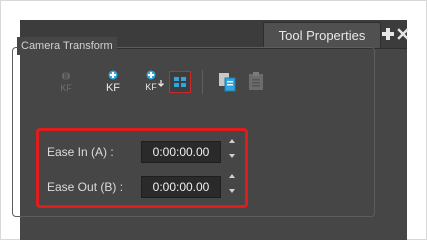  I want to click on delete-keyframe-icon: KF, so click(66, 82).